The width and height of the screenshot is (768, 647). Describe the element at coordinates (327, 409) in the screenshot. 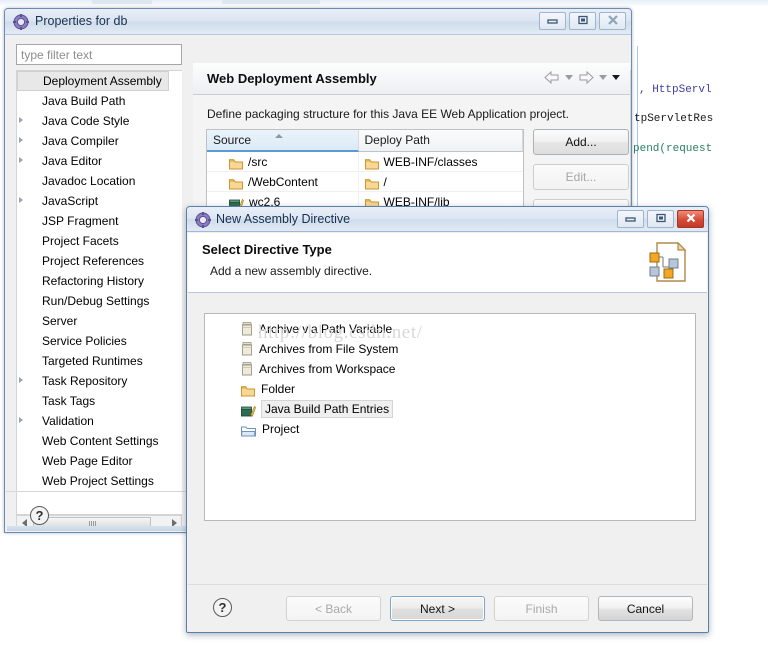

I see `list-item-label: Java Build Path Entries` at that location.